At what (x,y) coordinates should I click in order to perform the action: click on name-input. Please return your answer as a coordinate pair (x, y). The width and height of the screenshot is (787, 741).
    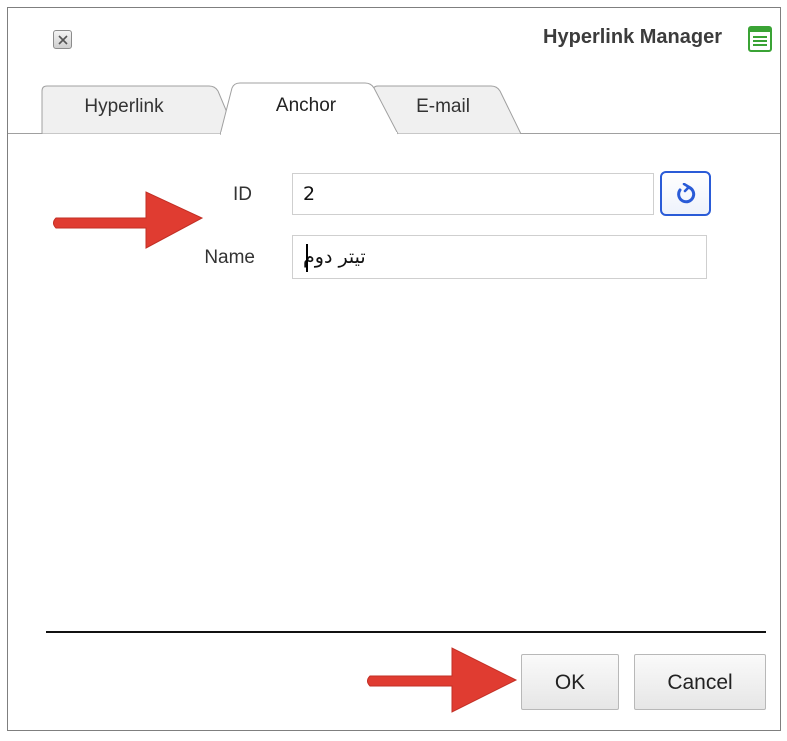
    Looking at the image, I should click on (499, 257).